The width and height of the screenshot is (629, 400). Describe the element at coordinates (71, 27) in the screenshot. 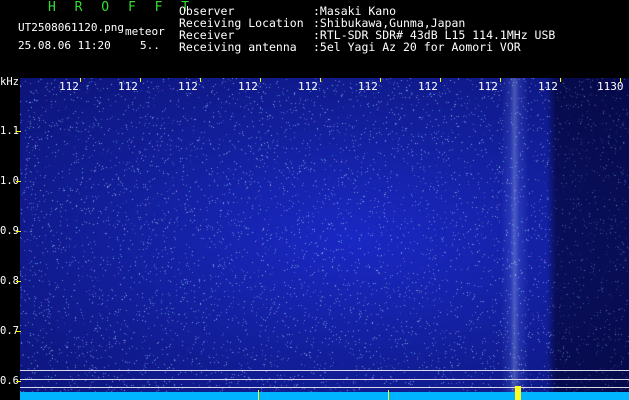

I see `filename-label: UT2508061120.png` at that location.